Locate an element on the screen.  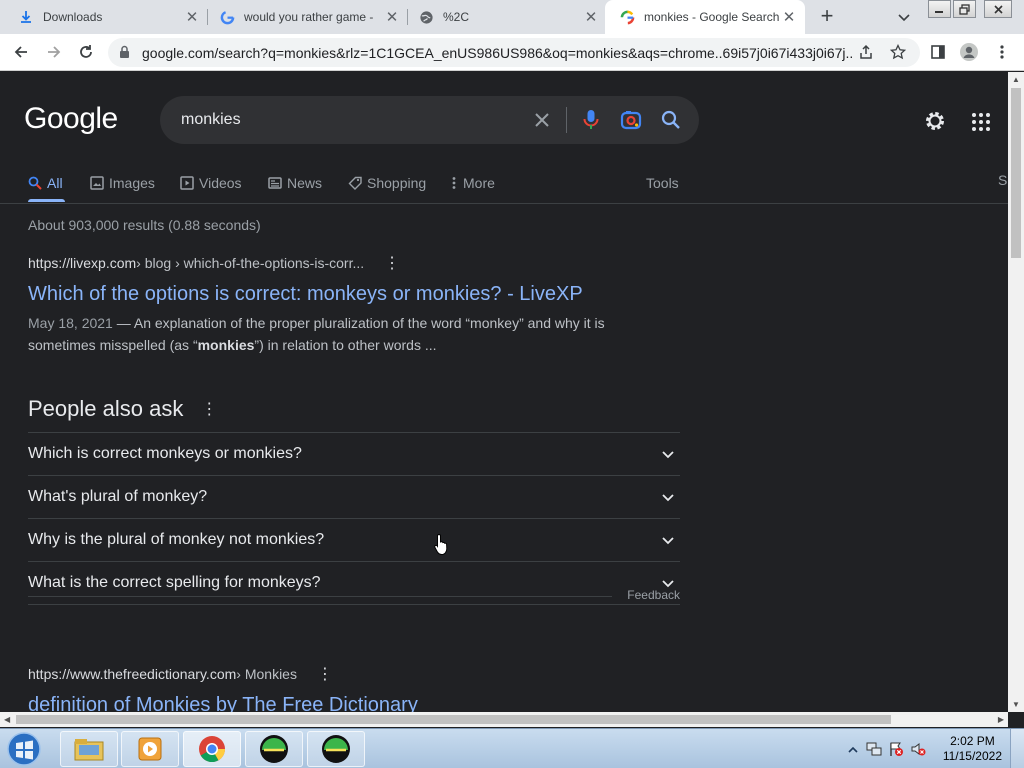
forward-arrow-icon is located at coordinates (54, 52).